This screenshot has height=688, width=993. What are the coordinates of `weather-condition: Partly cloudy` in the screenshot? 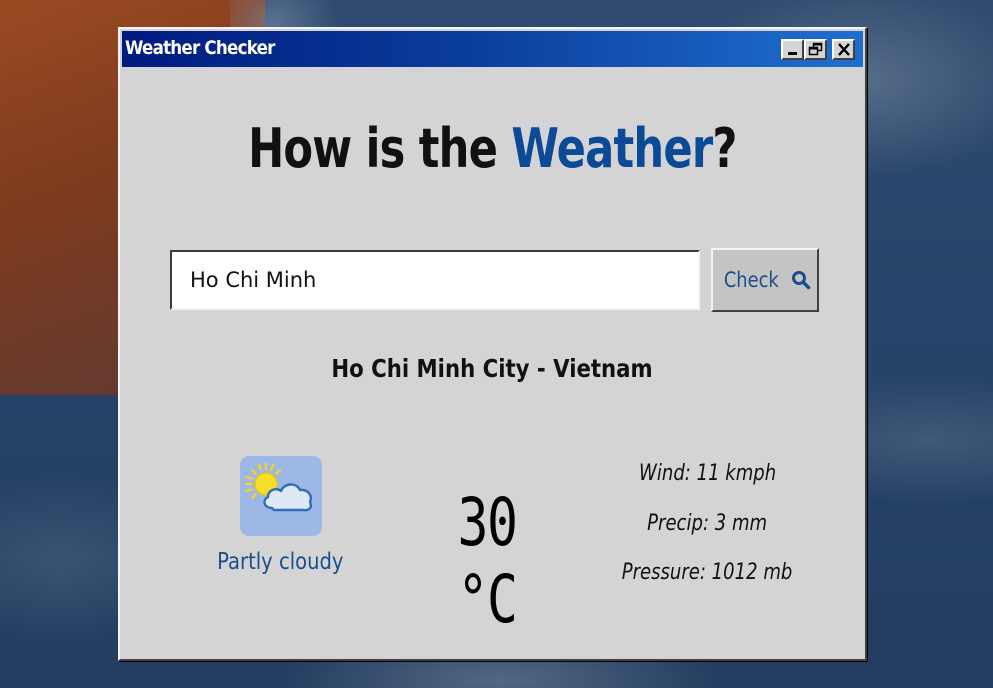 It's located at (280, 562).